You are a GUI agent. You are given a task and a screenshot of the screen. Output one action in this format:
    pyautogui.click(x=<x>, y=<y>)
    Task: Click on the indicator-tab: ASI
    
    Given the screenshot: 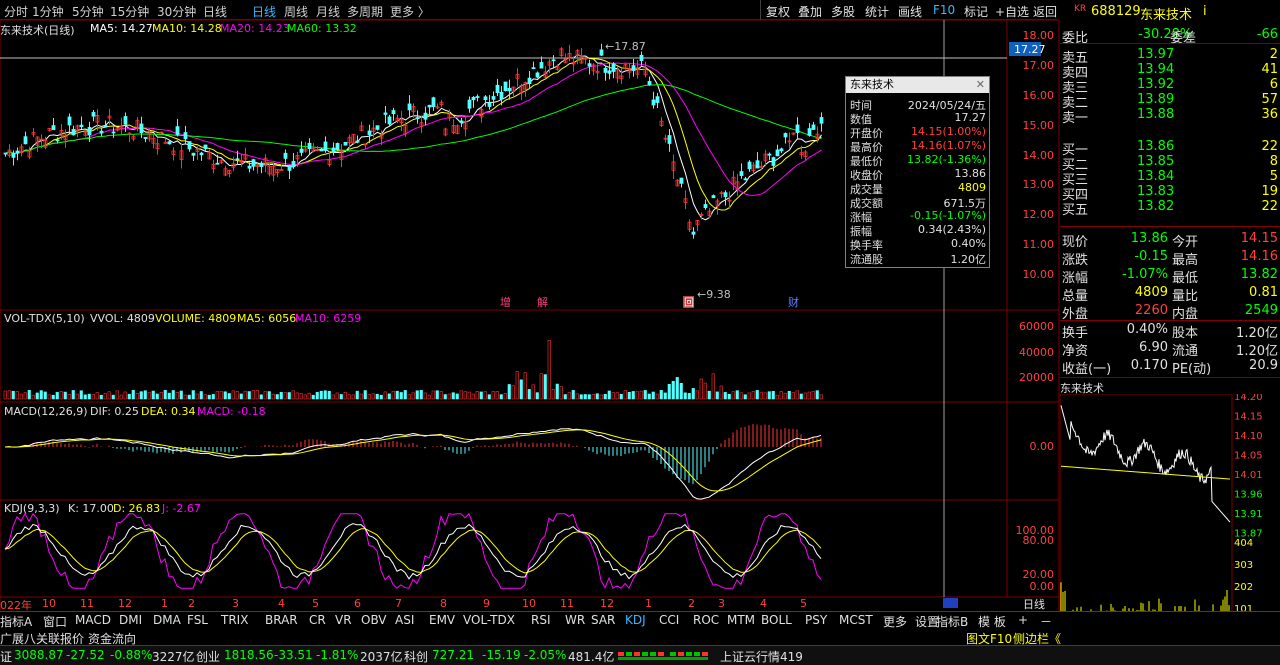 What is the action you would take?
    pyautogui.click(x=404, y=620)
    